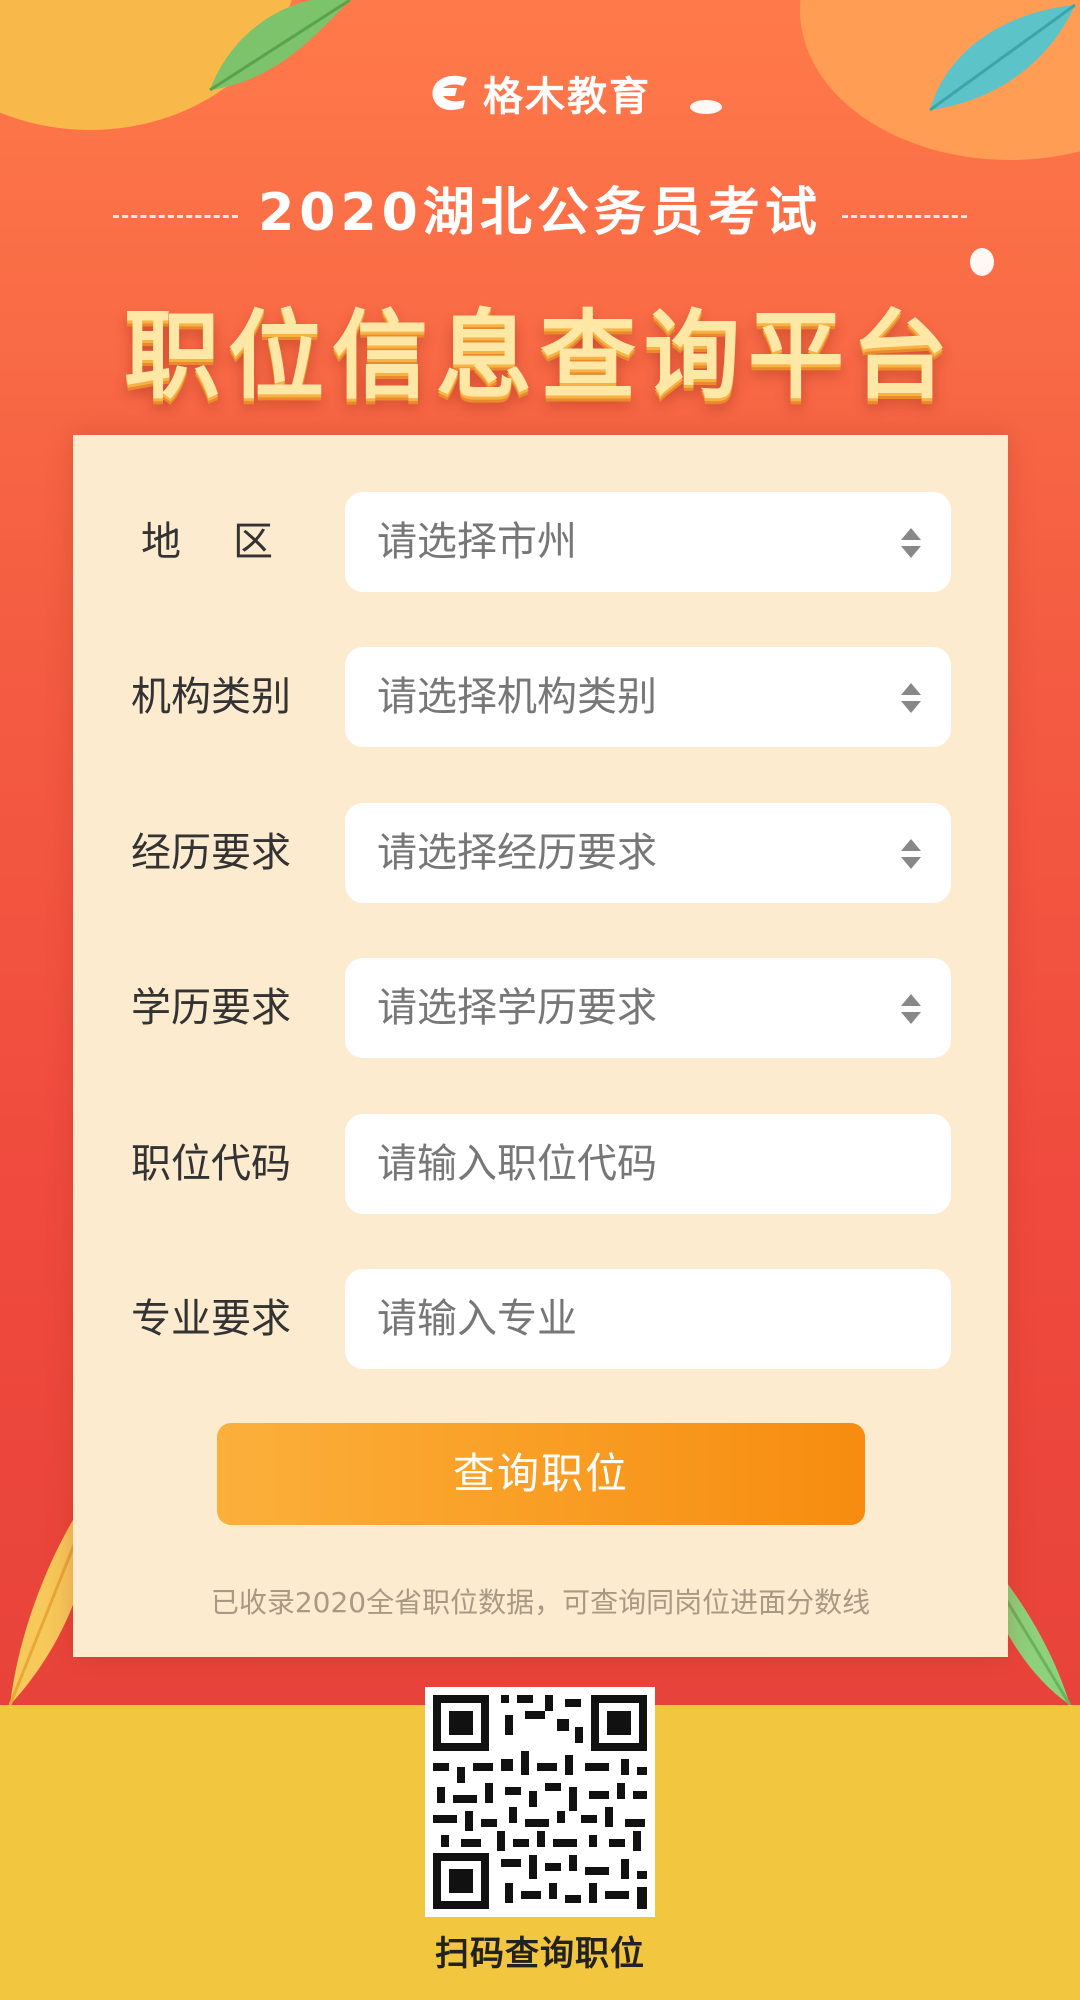  Describe the element at coordinates (211, 853) in the screenshot. I see `field-label: 经历要求` at that location.